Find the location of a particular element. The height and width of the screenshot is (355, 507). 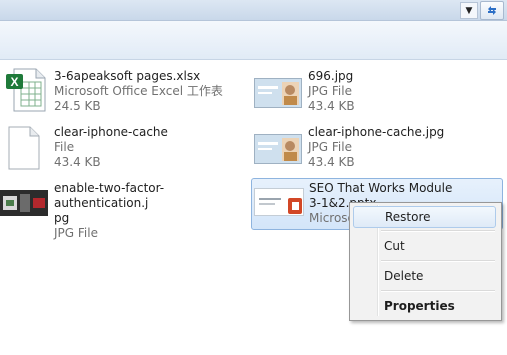

file-name: enable-two-factor-authentication.j pg is located at coordinates (109, 203).